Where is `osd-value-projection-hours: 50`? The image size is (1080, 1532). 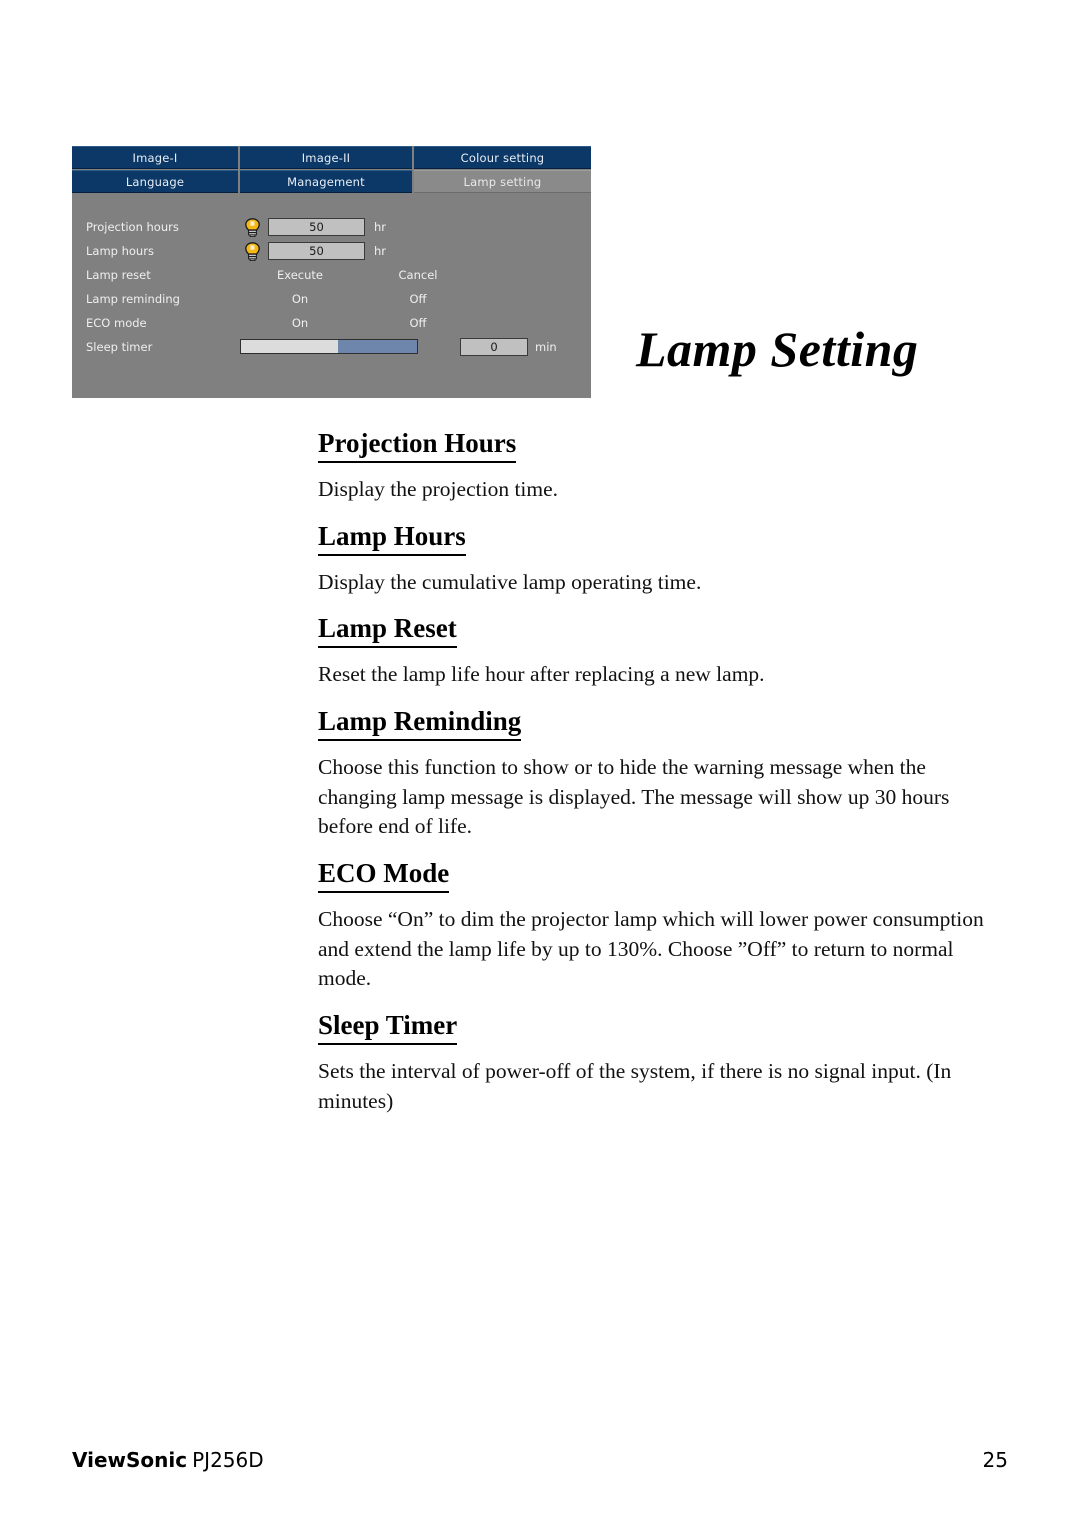 osd-value-projection-hours: 50 is located at coordinates (316, 227).